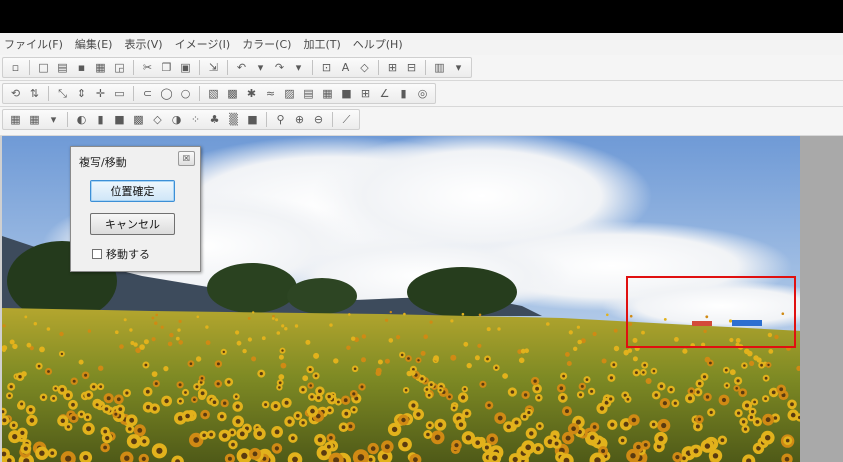 This screenshot has height=462, width=843. I want to click on flip-icon: ⇅, so click(34, 93).